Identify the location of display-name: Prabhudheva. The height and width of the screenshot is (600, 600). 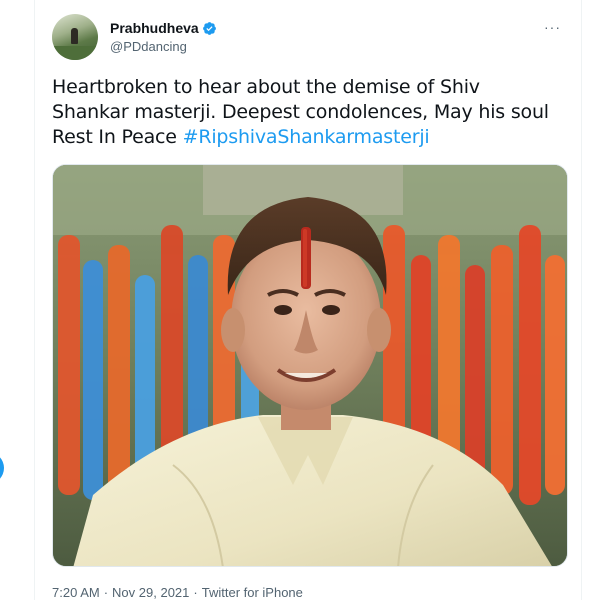
(154, 28).